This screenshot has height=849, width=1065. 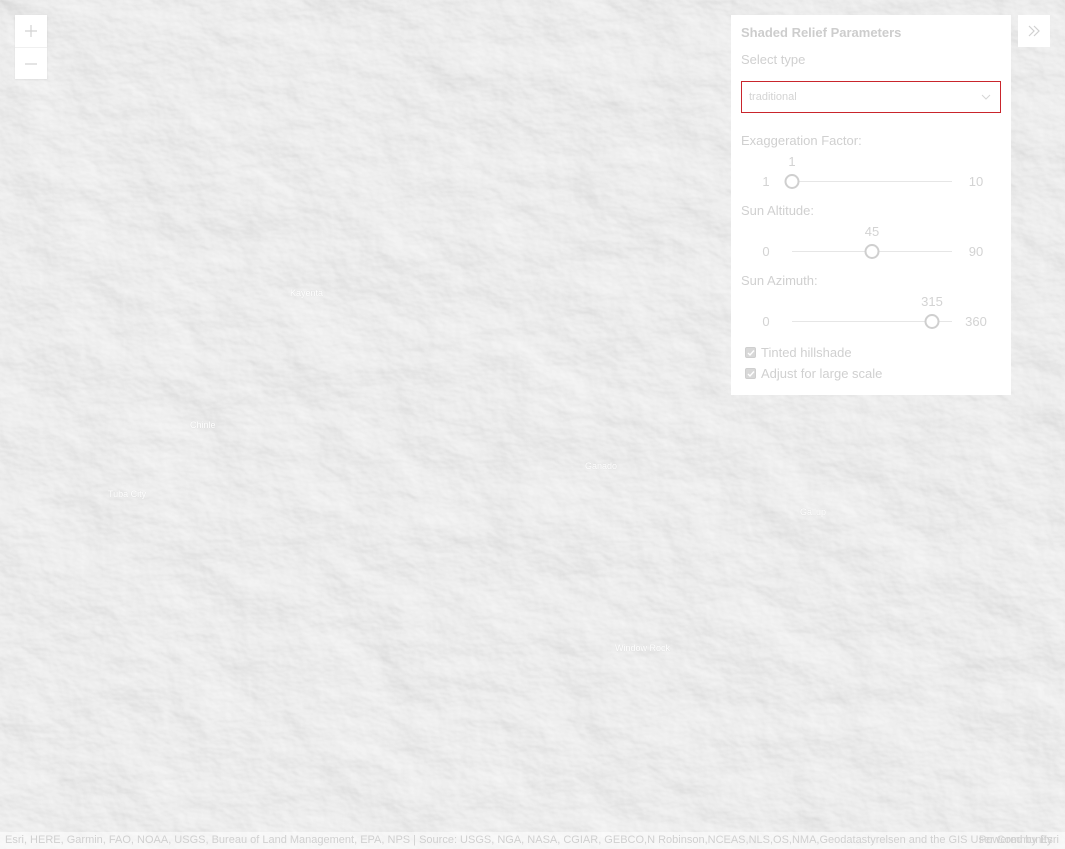 What do you see at coordinates (1019, 840) in the screenshot?
I see `powered-by-link: Powered by Esri` at bounding box center [1019, 840].